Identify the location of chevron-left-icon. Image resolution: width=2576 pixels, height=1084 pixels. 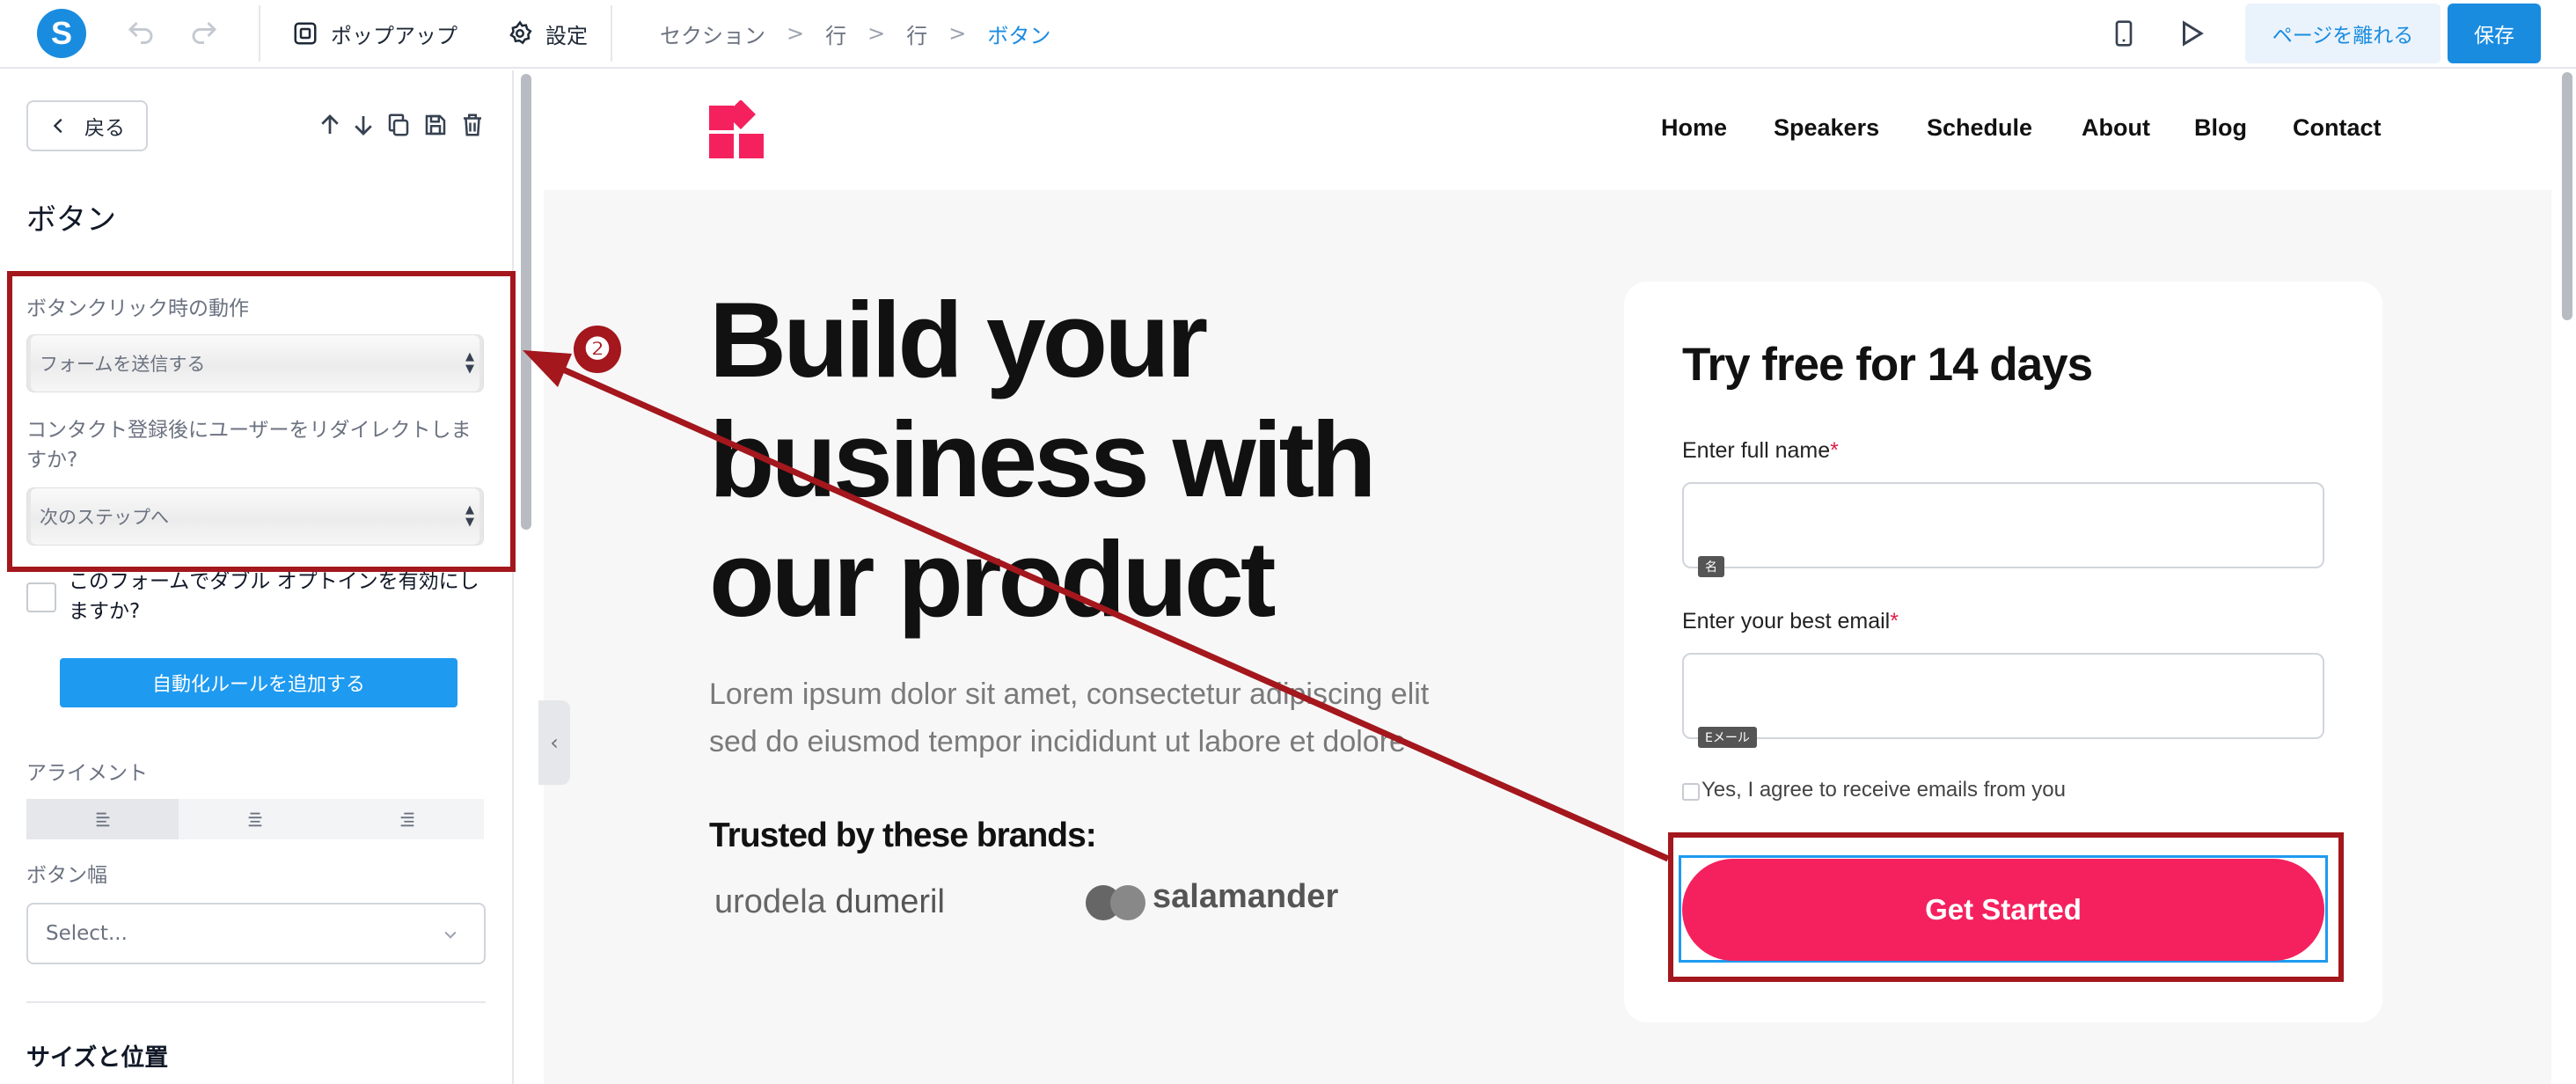
(57, 126).